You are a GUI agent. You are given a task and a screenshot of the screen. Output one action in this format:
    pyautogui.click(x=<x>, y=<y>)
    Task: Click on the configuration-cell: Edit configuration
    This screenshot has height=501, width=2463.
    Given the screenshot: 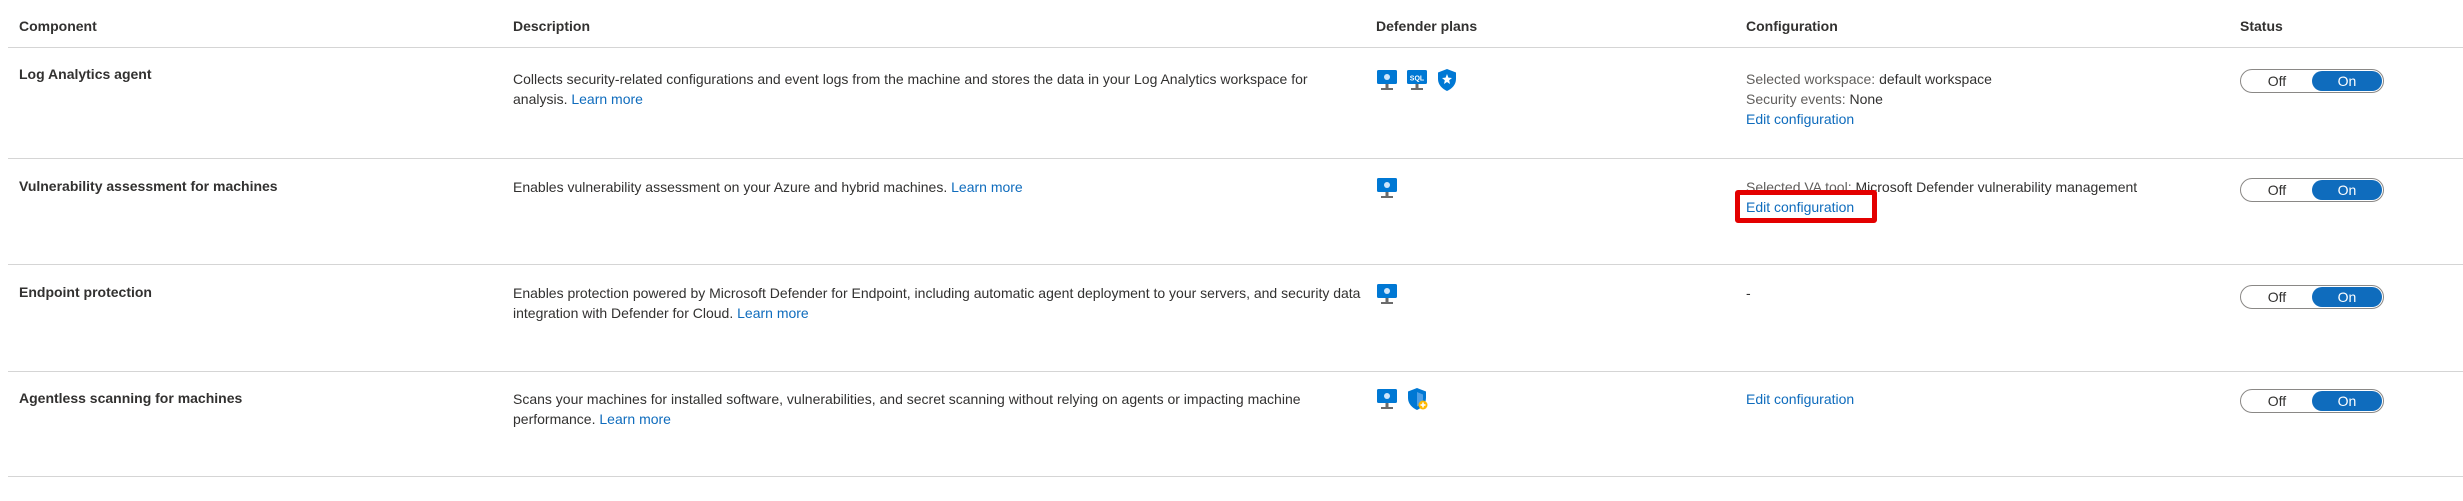 What is the action you would take?
    pyautogui.click(x=1800, y=399)
    